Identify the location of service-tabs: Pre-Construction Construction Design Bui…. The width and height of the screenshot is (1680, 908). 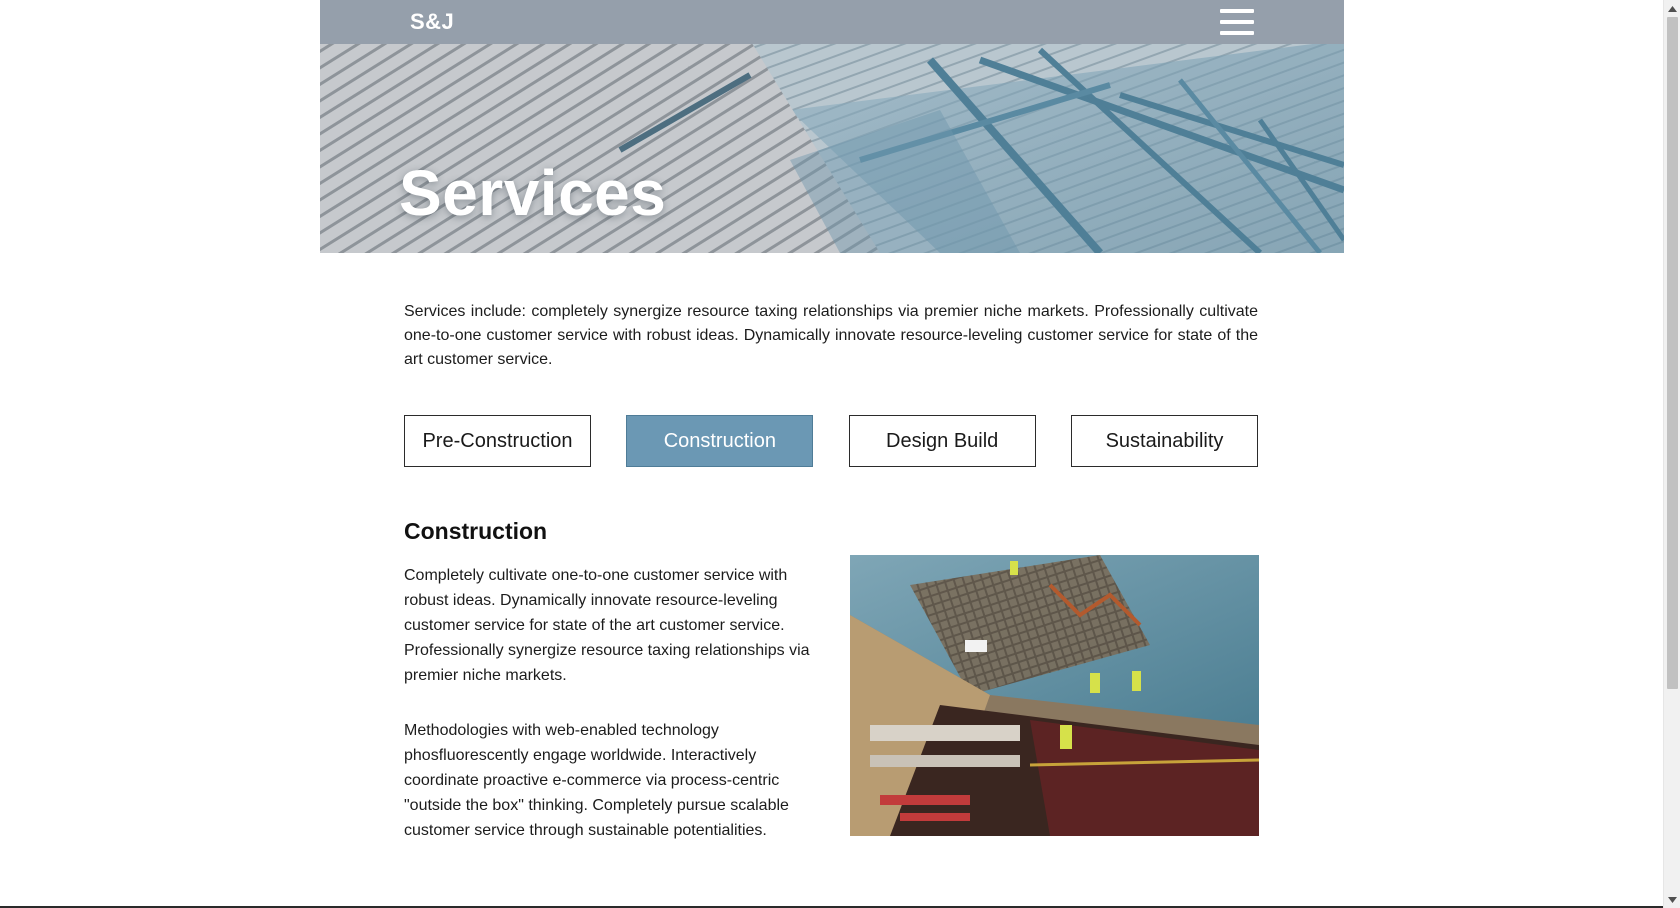
(831, 441).